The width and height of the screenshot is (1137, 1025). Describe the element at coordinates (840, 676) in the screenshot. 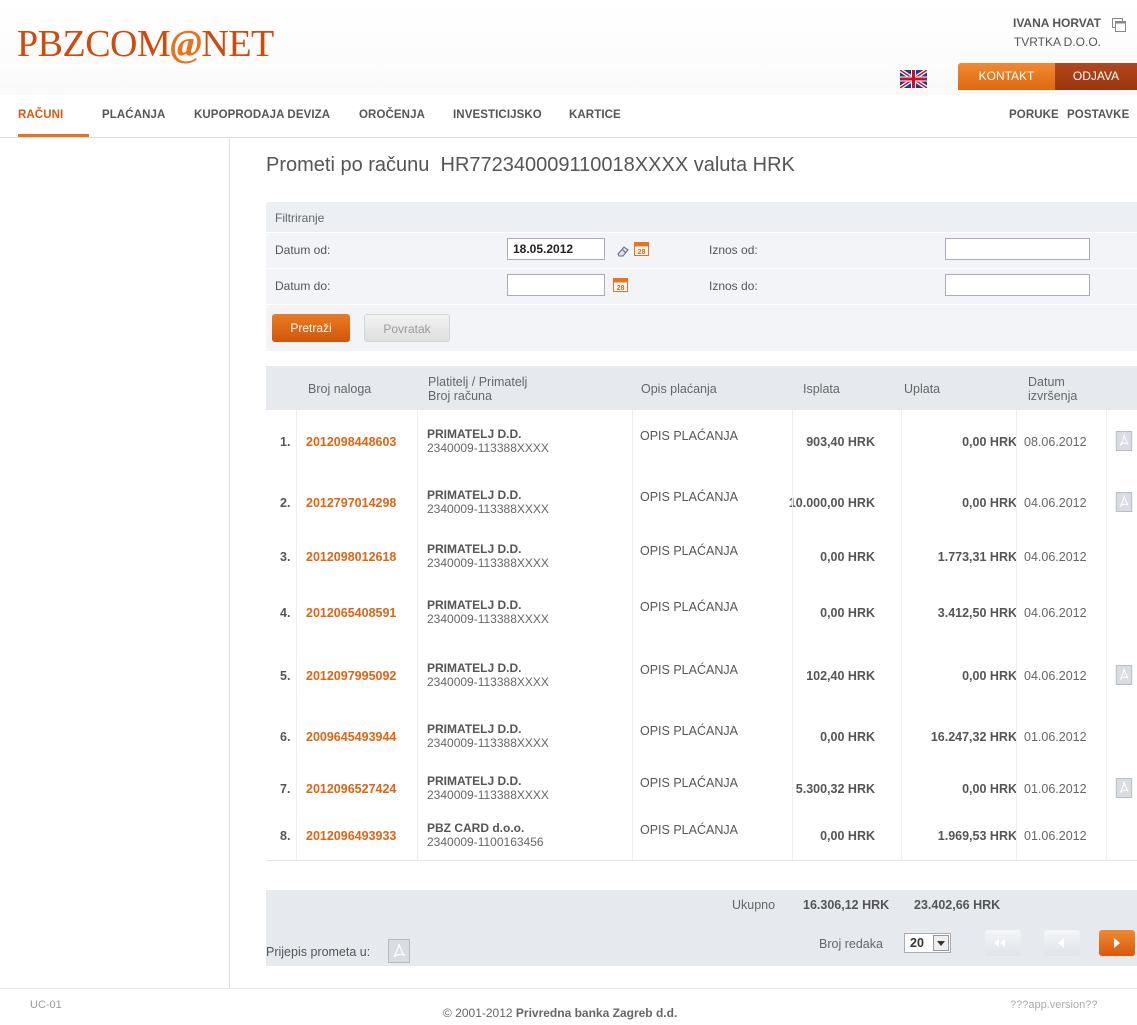

I see `debit-amount: 102,40 HRK` at that location.